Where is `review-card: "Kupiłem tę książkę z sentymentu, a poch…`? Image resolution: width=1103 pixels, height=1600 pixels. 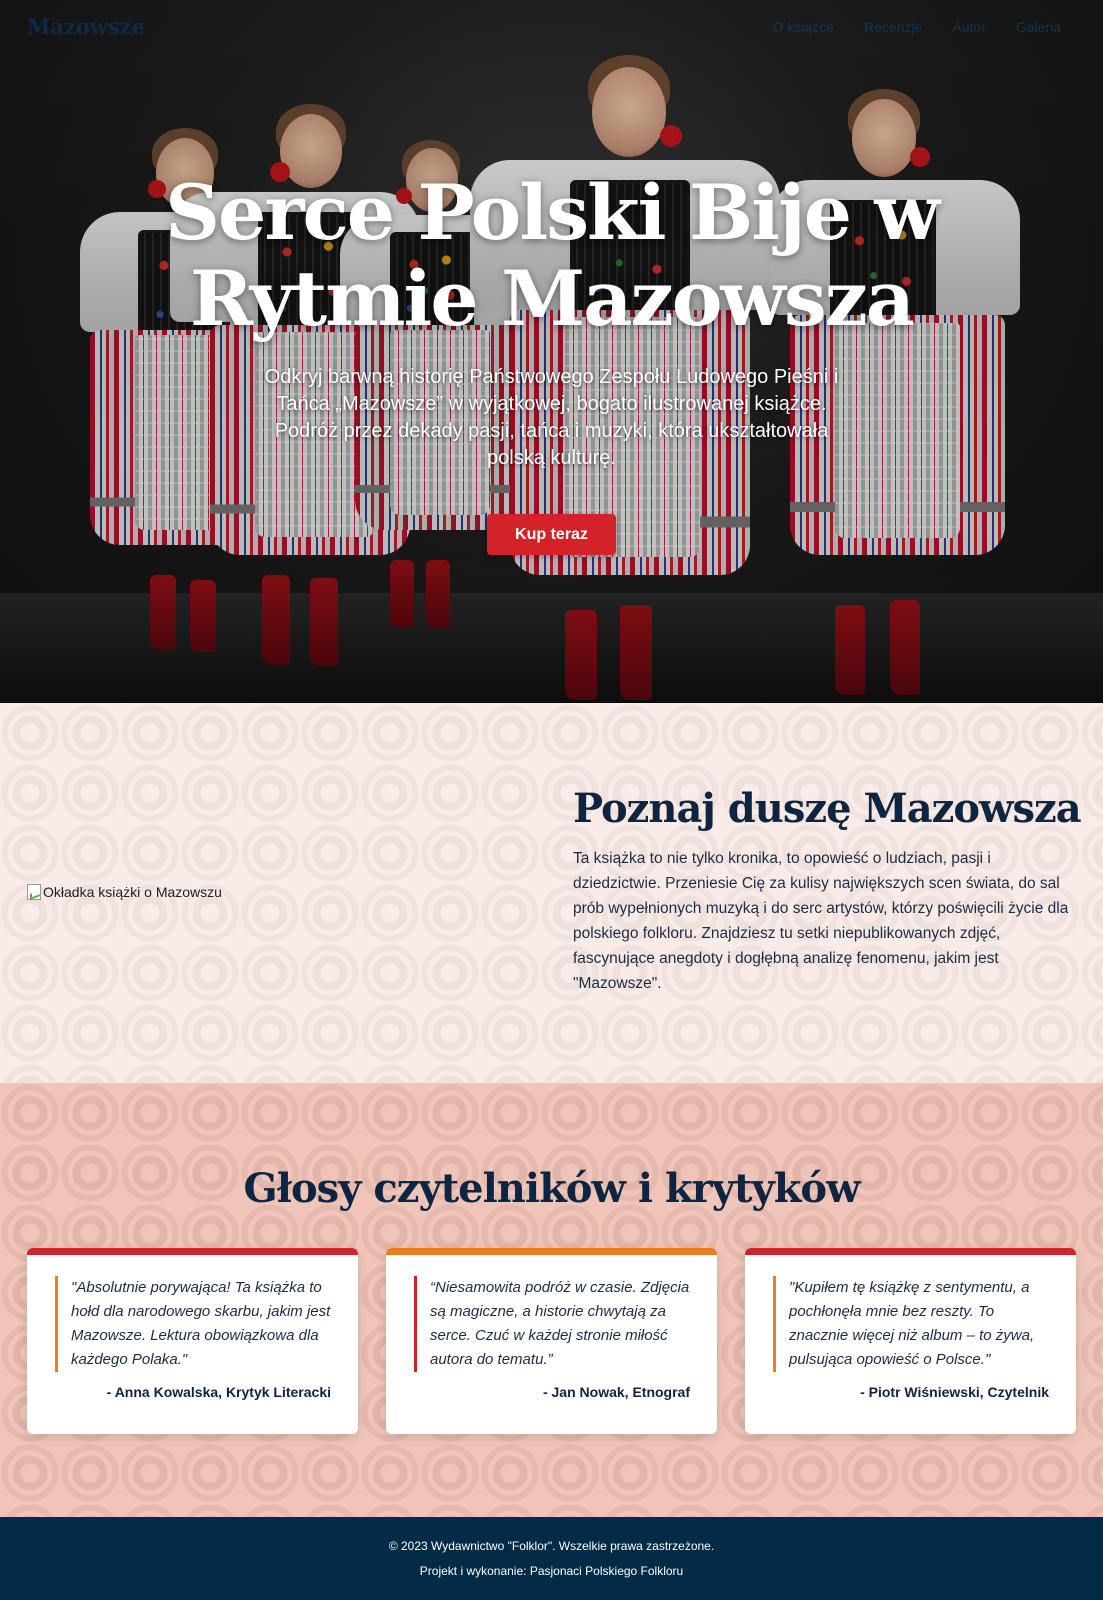
review-card: "Kupiłem tę książkę z sentymentu, a poch… is located at coordinates (910, 1341).